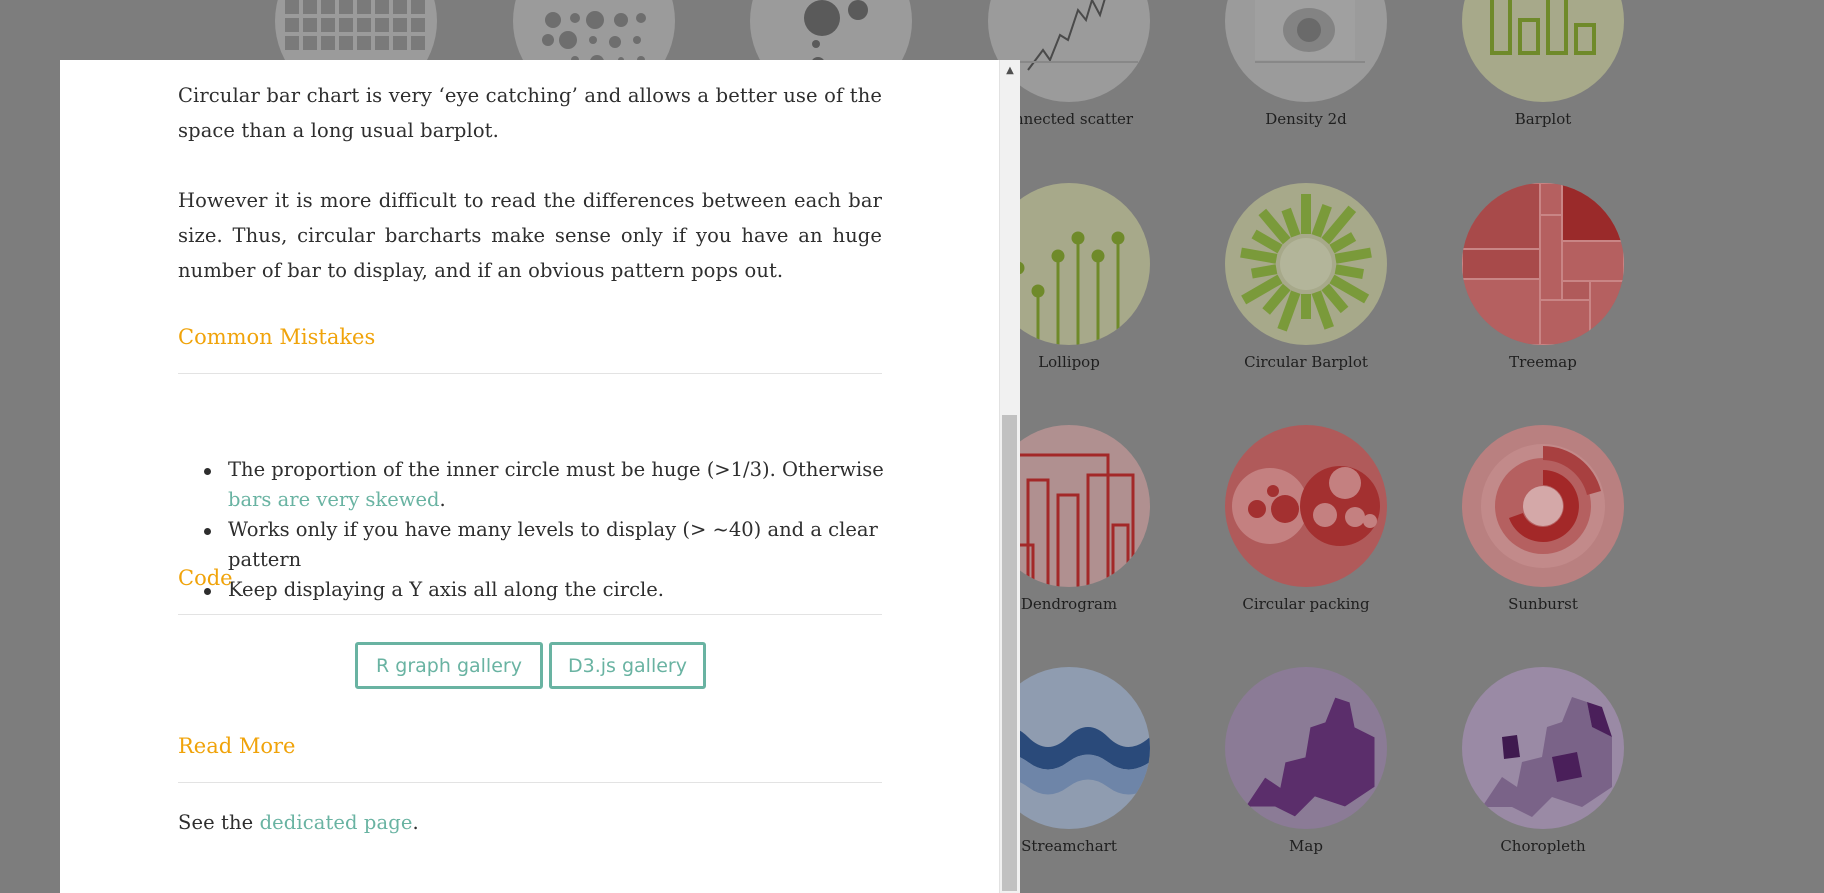 The image size is (1824, 893). I want to click on modal-scrollbar: ▲, so click(1009, 476).